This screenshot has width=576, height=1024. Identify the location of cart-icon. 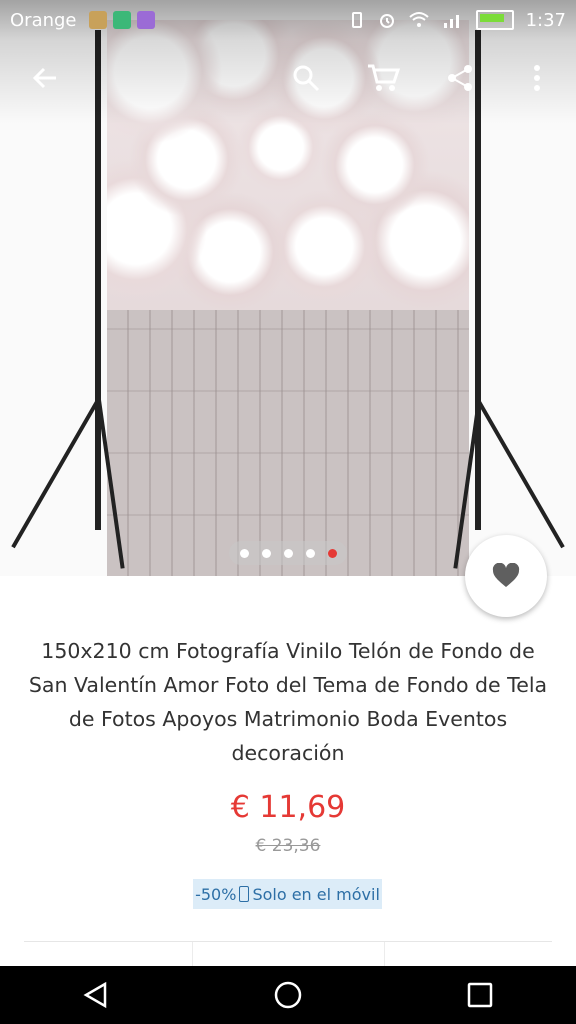
(384, 77).